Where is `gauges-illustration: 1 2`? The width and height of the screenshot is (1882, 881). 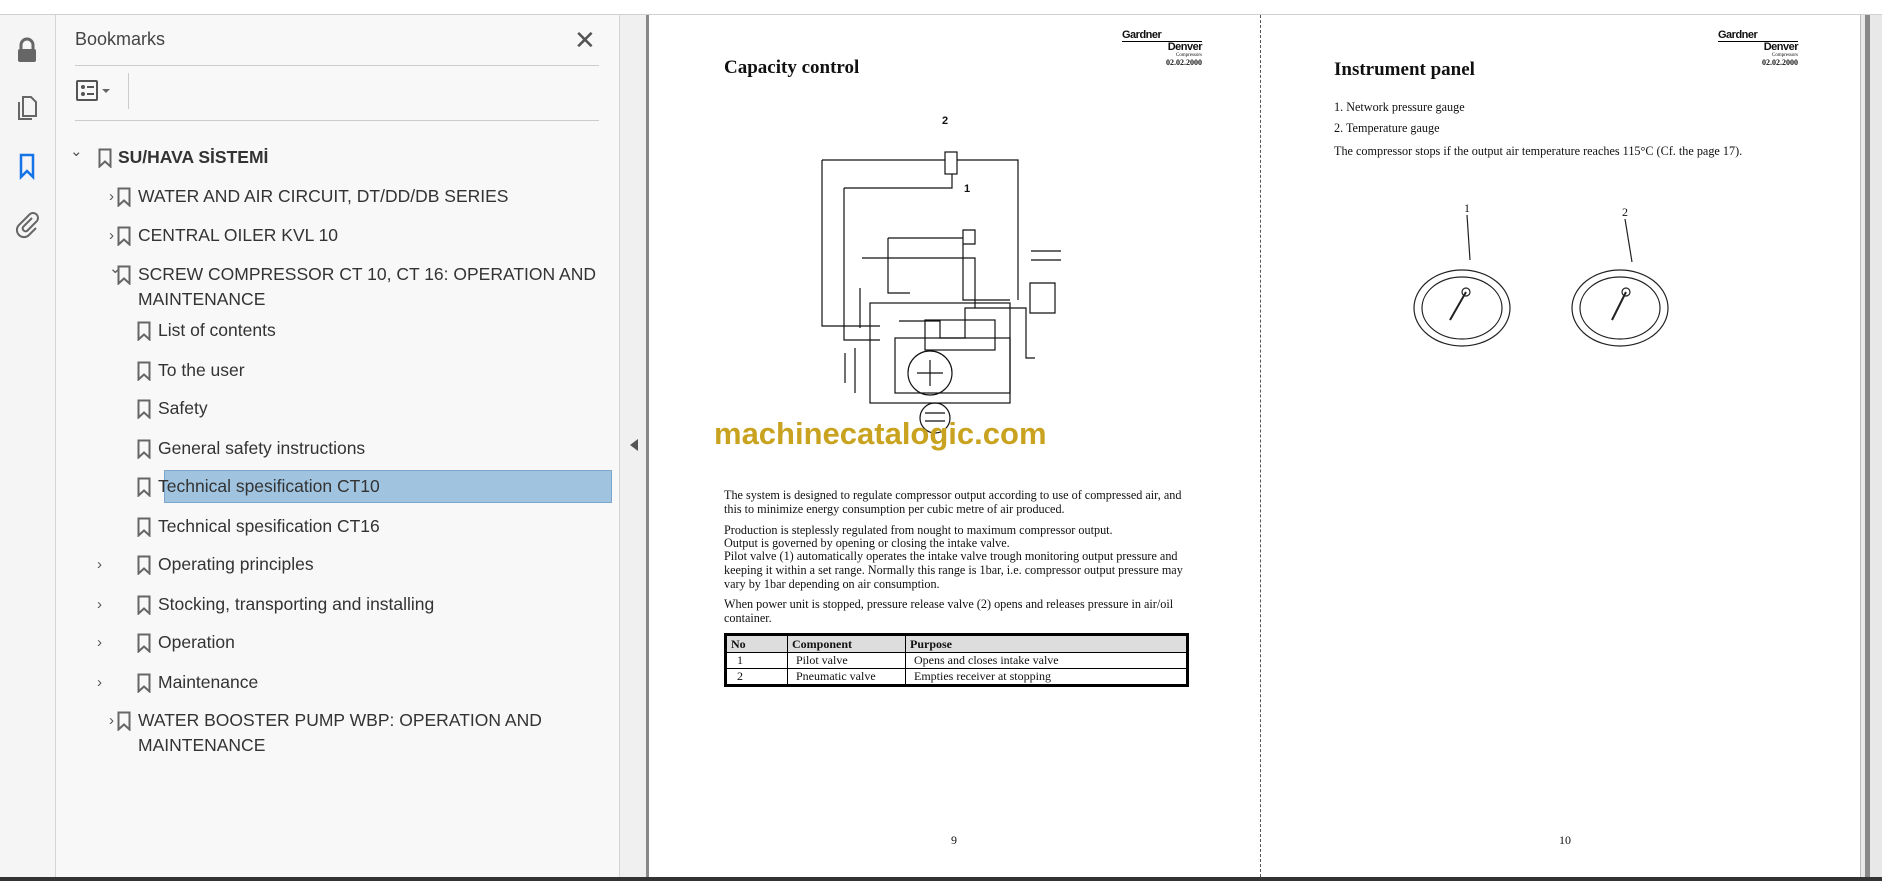 gauges-illustration: 1 2 is located at coordinates (1541, 274).